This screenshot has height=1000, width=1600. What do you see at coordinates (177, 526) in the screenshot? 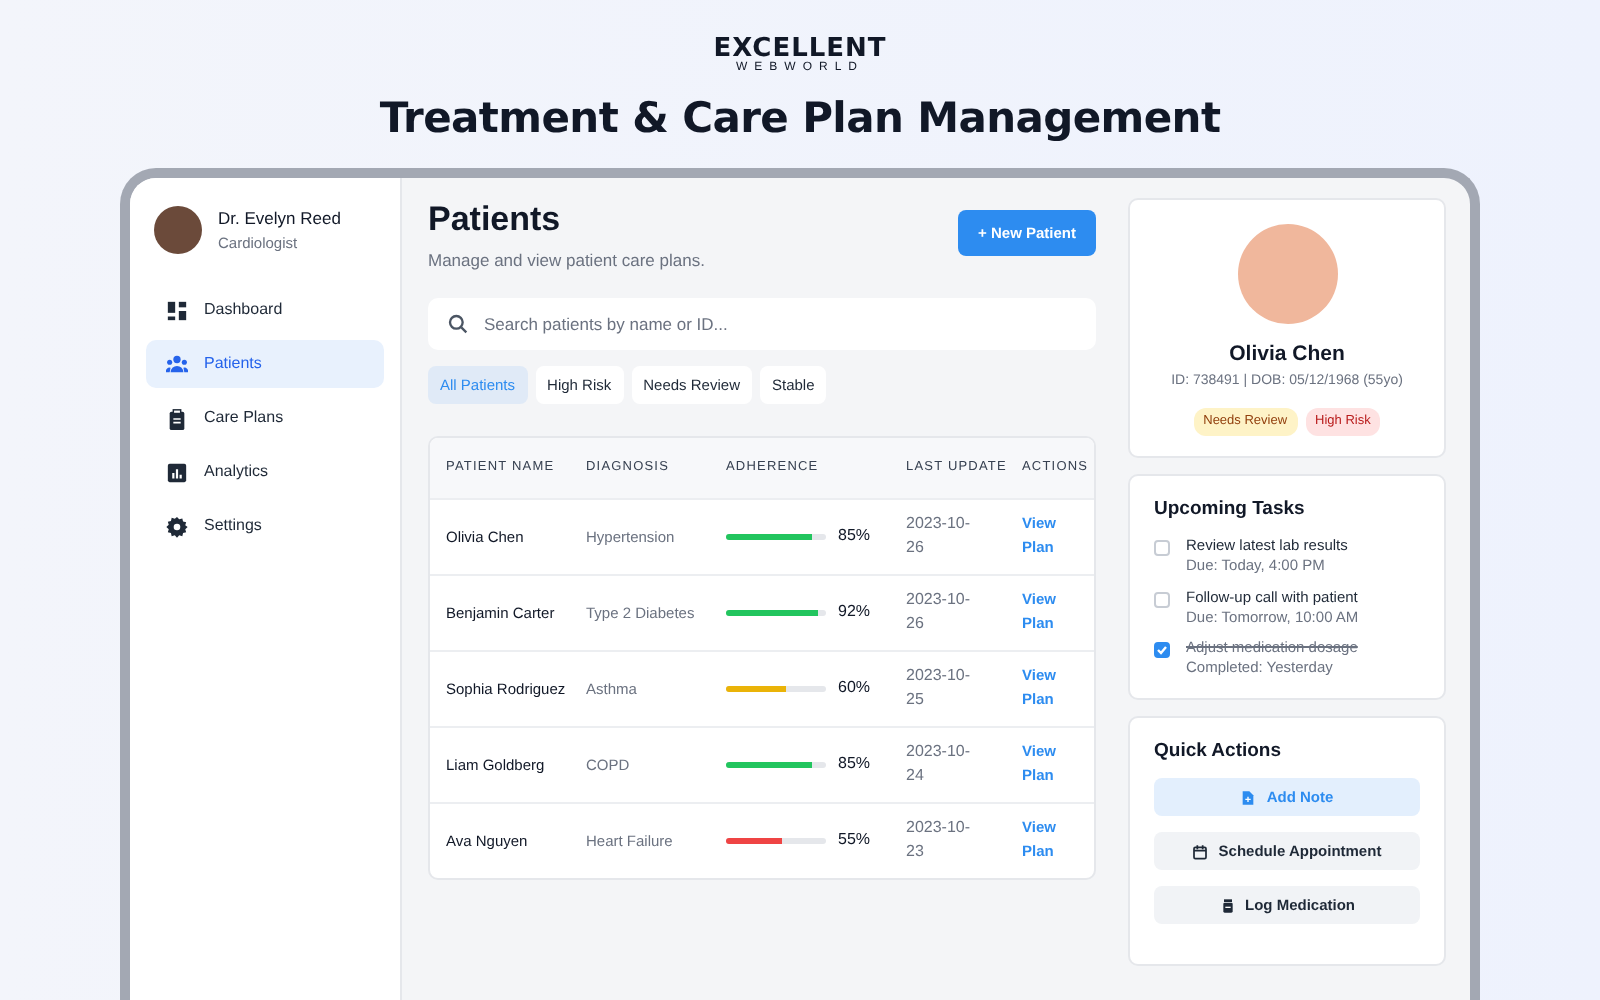
I see `settings-icon` at bounding box center [177, 526].